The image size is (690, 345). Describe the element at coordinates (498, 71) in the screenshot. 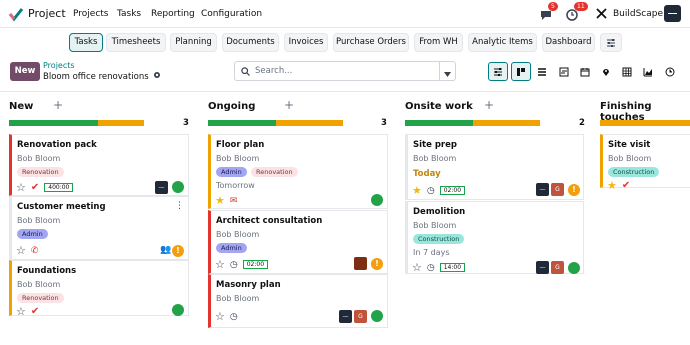

I see `filter-panel-toggle` at that location.